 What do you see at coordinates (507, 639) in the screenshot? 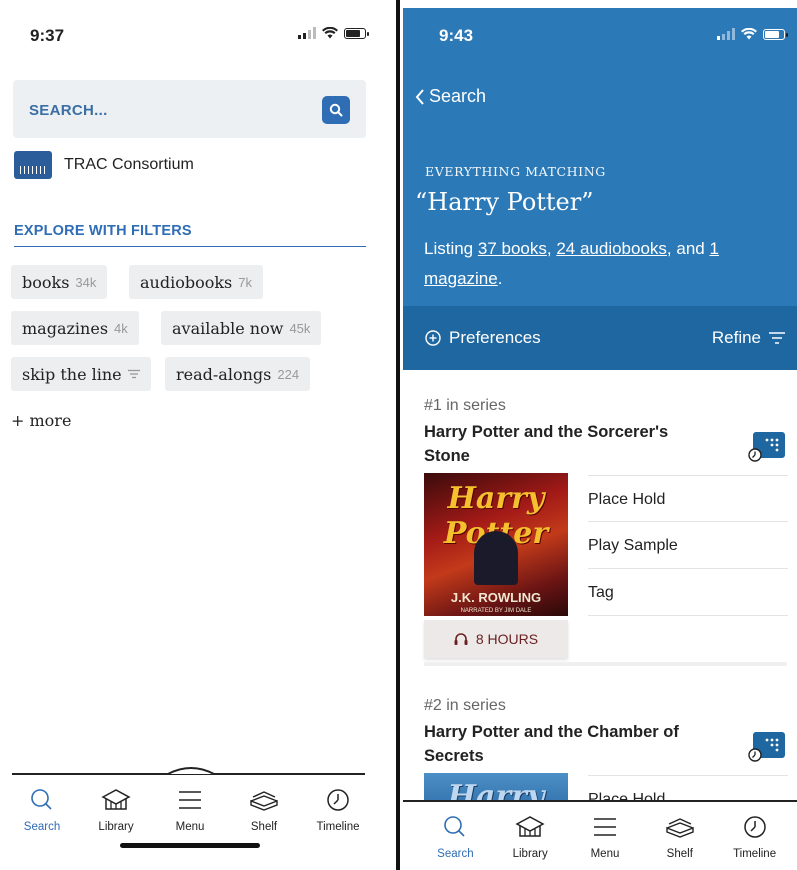
I see `duration-text: 8 HOURS` at bounding box center [507, 639].